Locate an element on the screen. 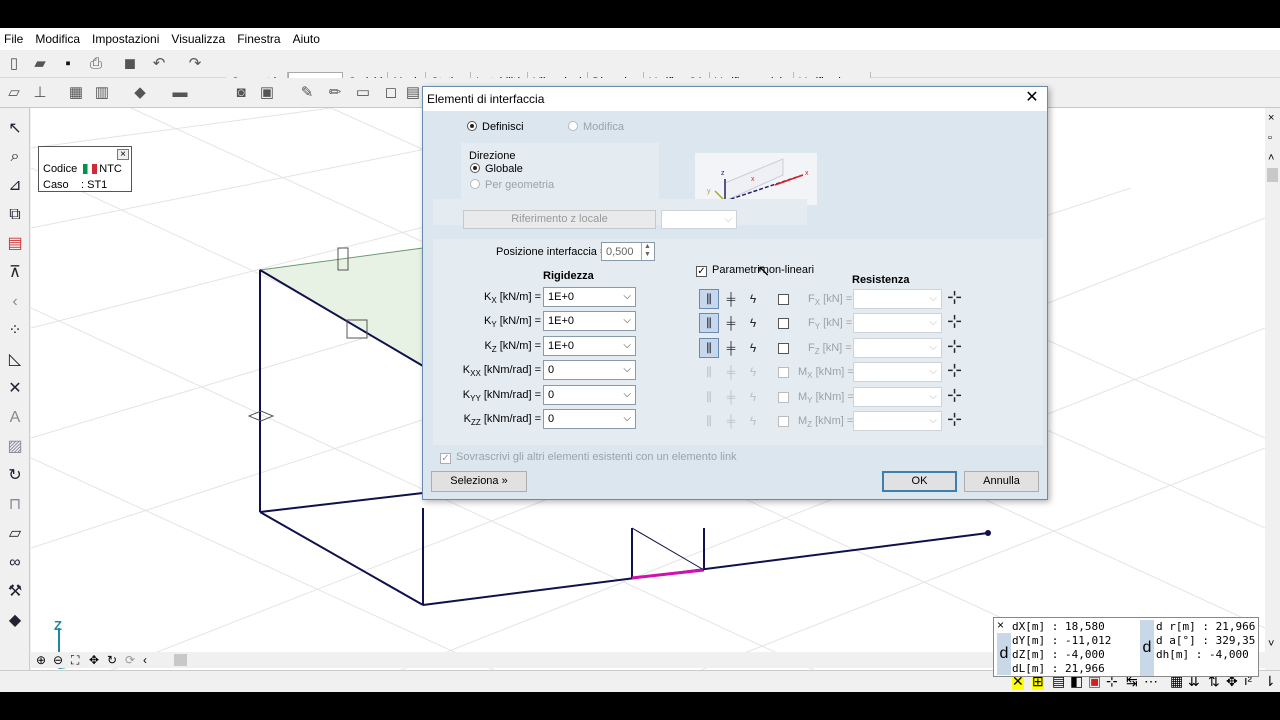 This screenshot has height=720, width=1280. plate-tool-icon: ▭ is located at coordinates (363, 93).